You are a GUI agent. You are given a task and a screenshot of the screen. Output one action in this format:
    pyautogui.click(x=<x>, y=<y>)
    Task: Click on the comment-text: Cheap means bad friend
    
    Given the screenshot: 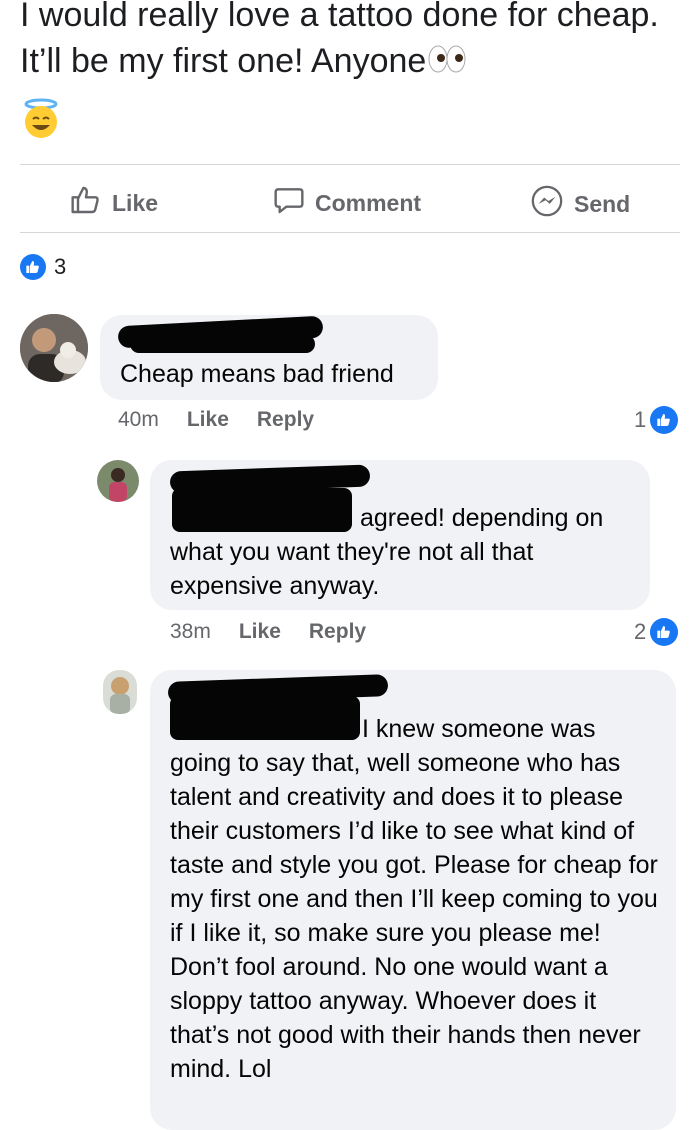 What is the action you would take?
    pyautogui.click(x=257, y=374)
    